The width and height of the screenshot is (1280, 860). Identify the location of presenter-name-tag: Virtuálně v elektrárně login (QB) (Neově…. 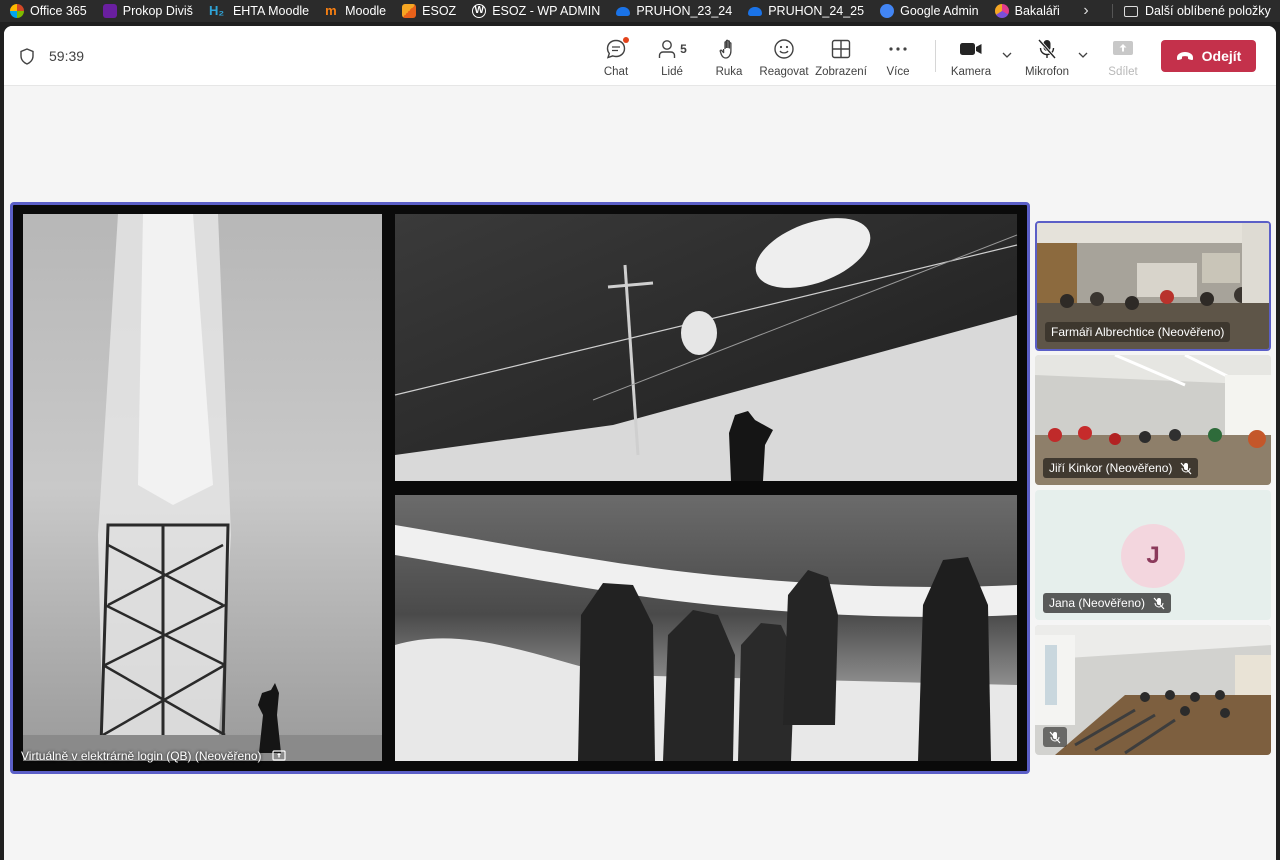
(153, 756).